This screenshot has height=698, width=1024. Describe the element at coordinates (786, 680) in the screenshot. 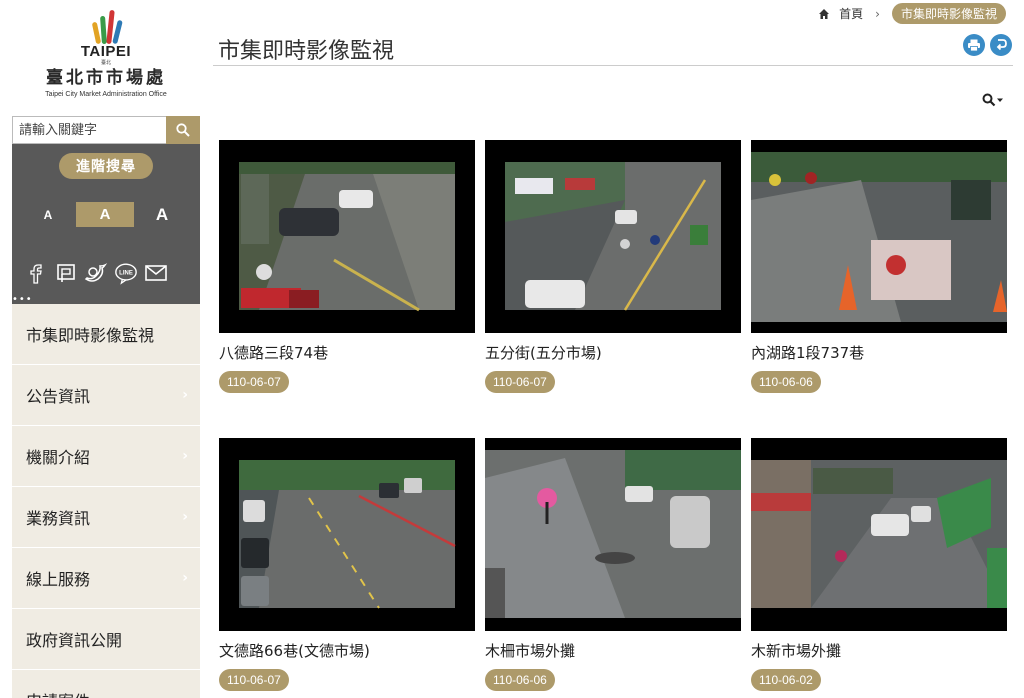

I see `camera-date-badge: 110-06-02` at that location.